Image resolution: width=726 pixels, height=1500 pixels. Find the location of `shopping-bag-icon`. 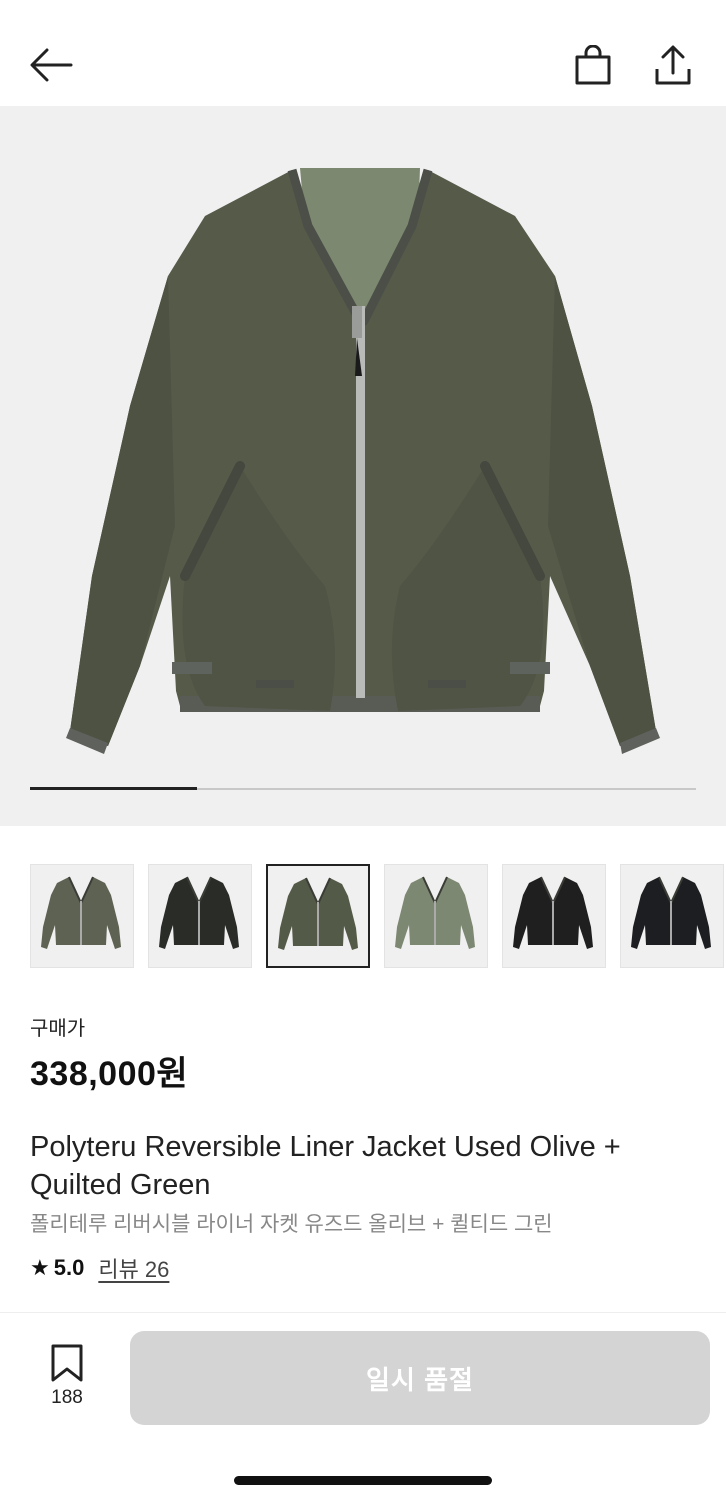

shopping-bag-icon is located at coordinates (593, 65).